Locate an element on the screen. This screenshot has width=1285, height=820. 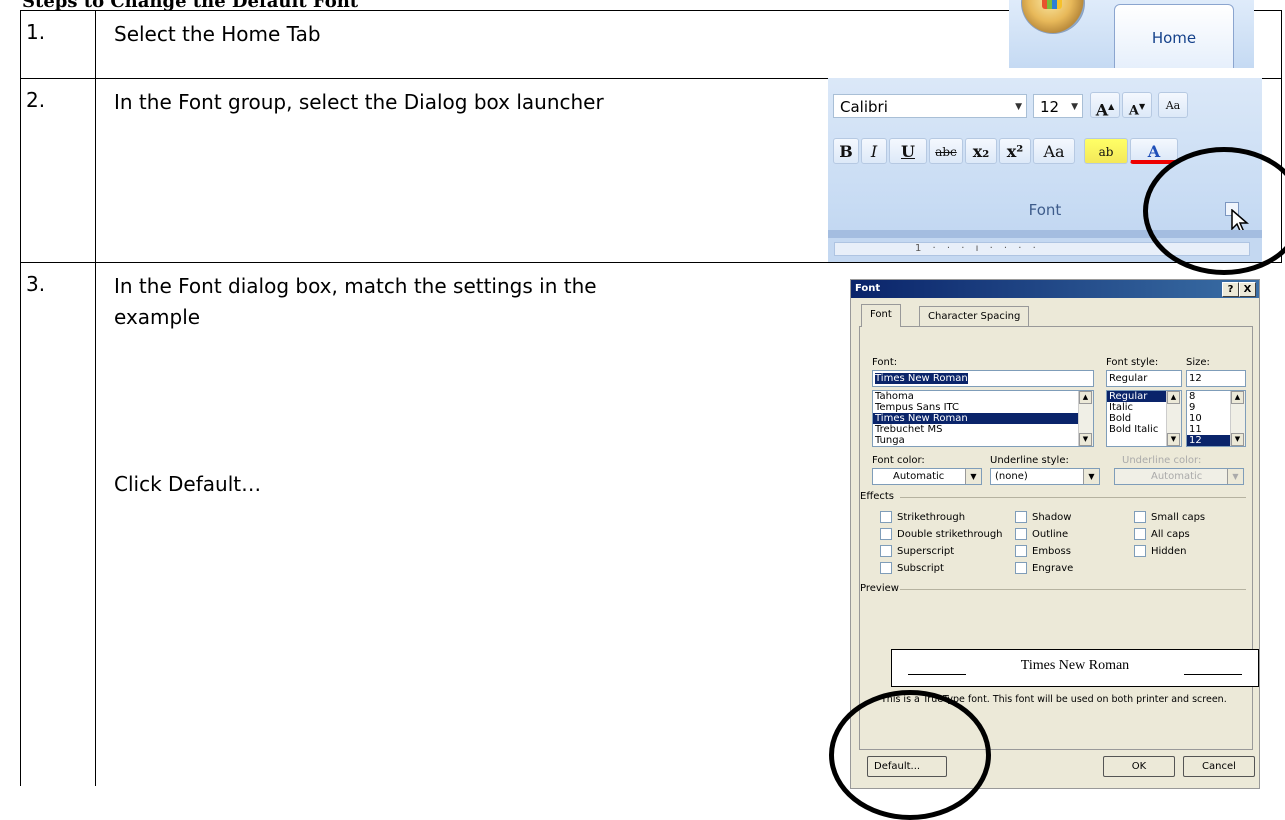
superscript-checkbox: Superscript is located at coordinates (917, 551).